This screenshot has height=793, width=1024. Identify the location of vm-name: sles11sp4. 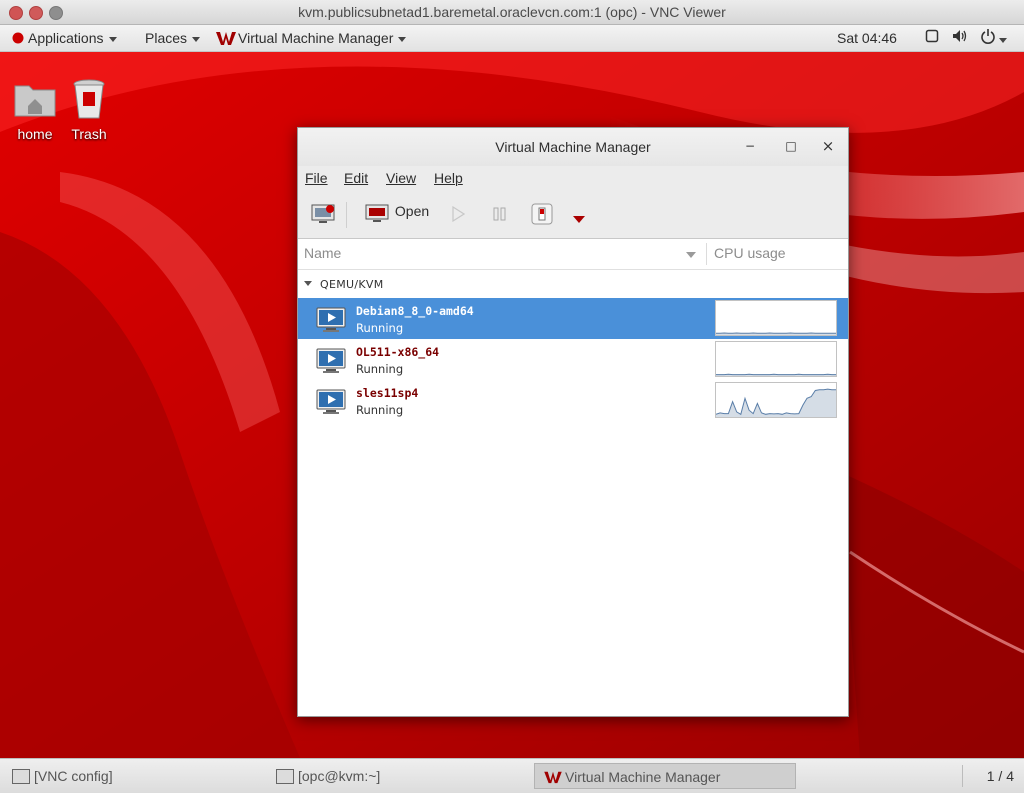
(387, 393).